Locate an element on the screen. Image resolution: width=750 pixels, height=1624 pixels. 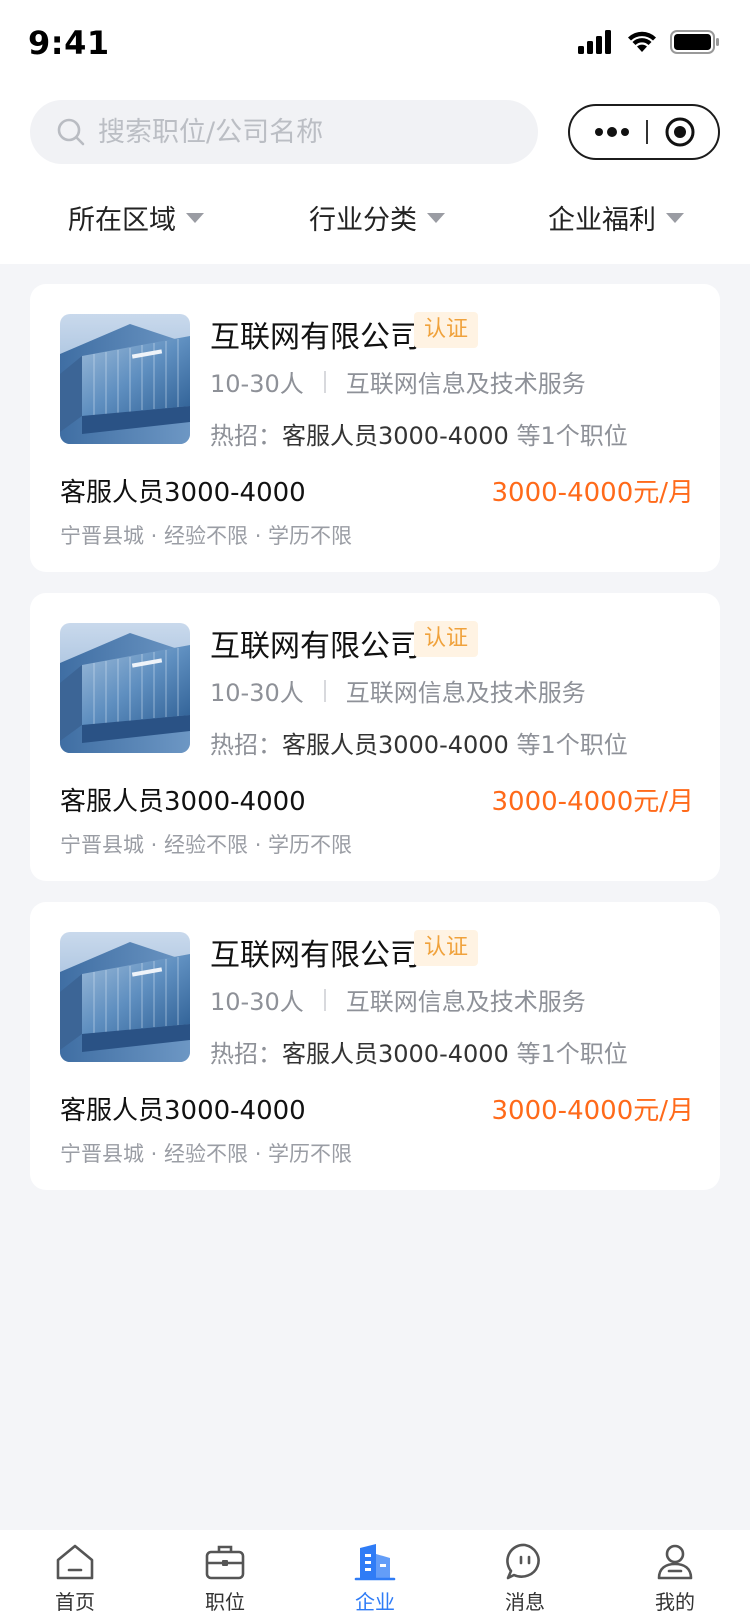
filter-row: 所在区域 行业分类 企业福利 is located at coordinates (375, 221).